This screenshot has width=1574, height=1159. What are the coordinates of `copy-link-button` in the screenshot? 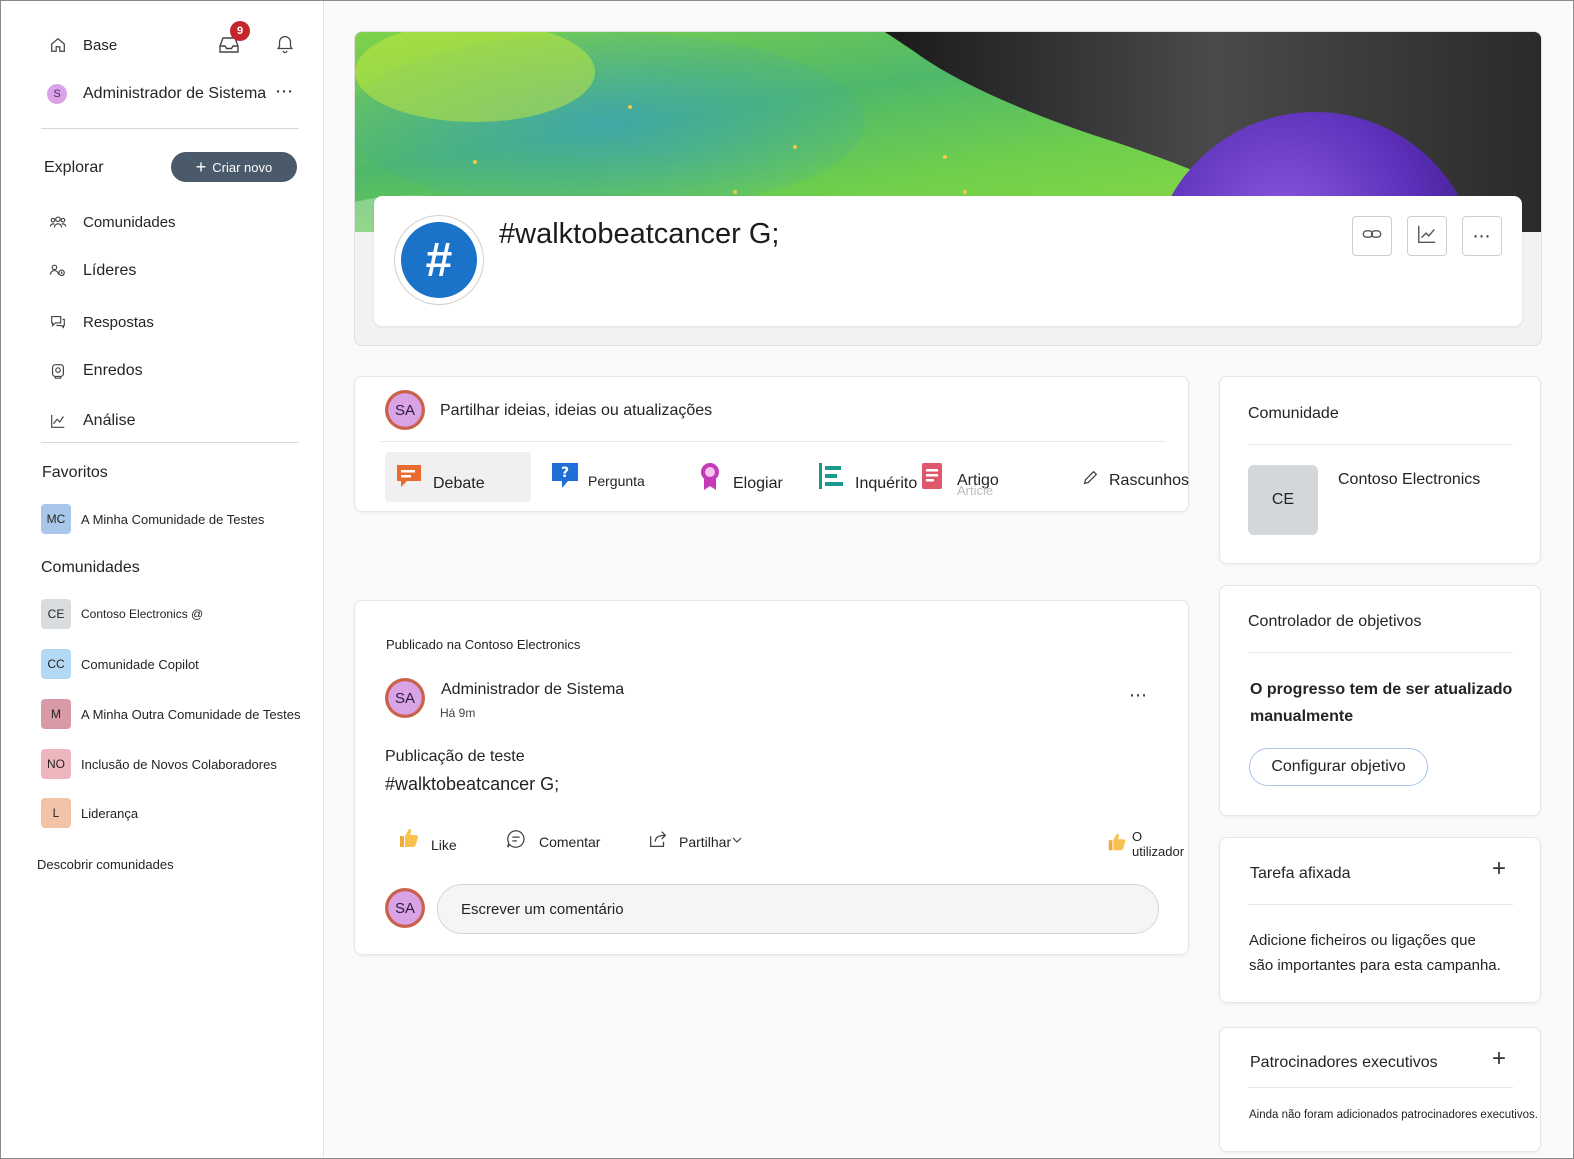 It's located at (1372, 236).